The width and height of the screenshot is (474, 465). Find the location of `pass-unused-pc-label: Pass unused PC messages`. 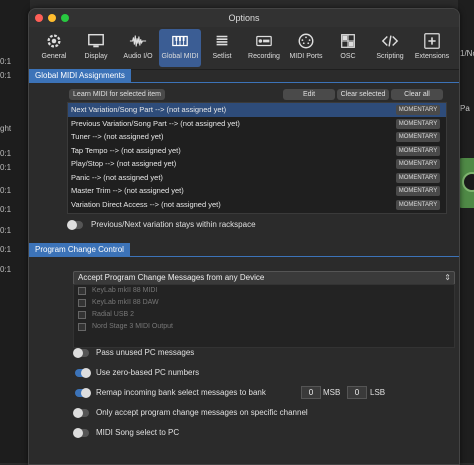

pass-unused-pc-label: Pass unused PC messages is located at coordinates (145, 352).